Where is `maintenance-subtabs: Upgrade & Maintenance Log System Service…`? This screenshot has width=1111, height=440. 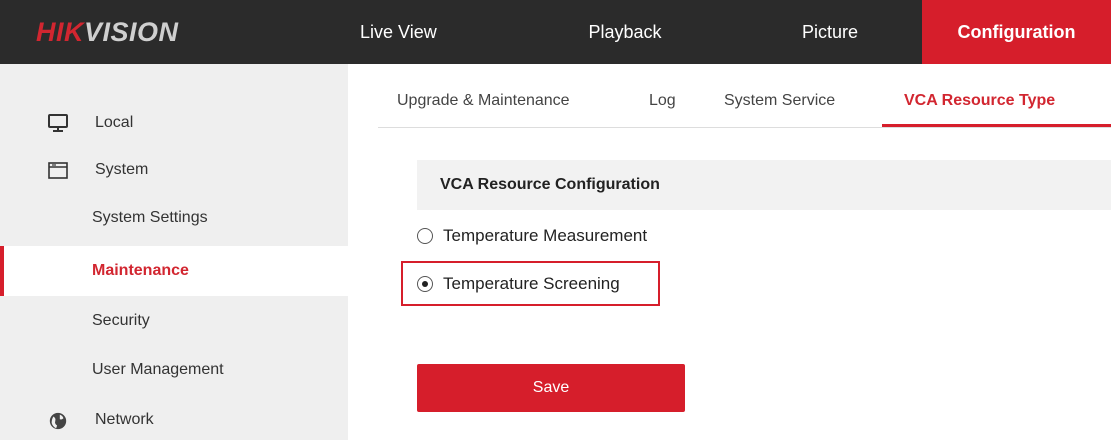
maintenance-subtabs: Upgrade & Maintenance Log System Service… is located at coordinates (744, 96).